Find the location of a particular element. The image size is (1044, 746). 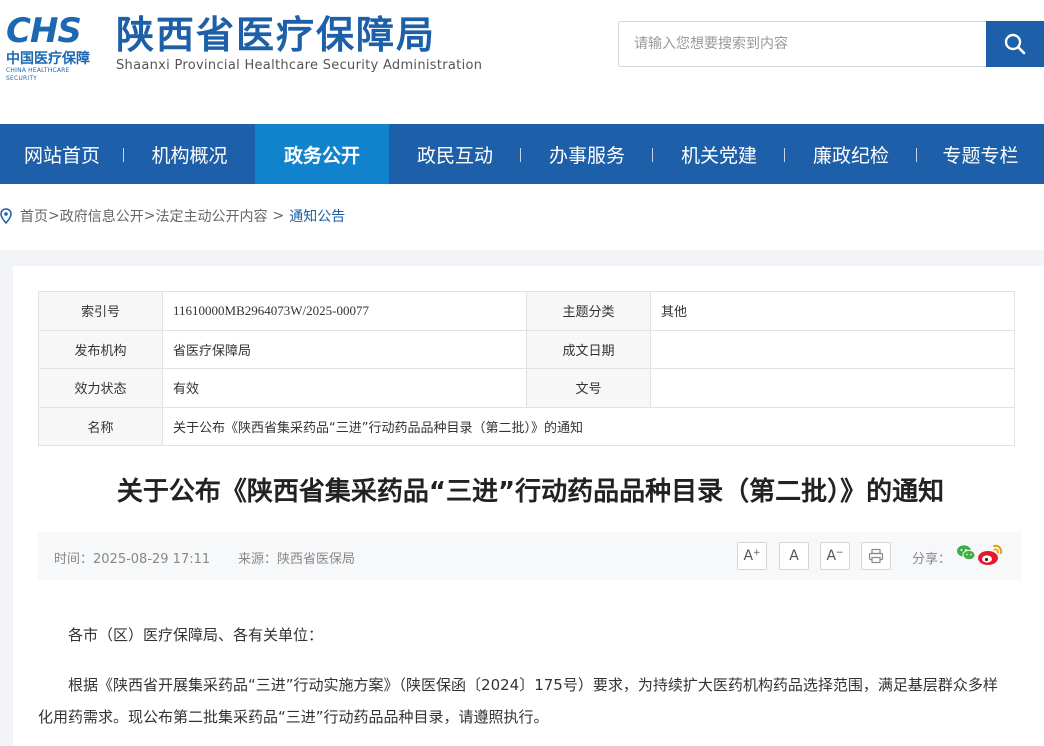

search-input: 请输入您想要搜索到内容 is located at coordinates (802, 44).